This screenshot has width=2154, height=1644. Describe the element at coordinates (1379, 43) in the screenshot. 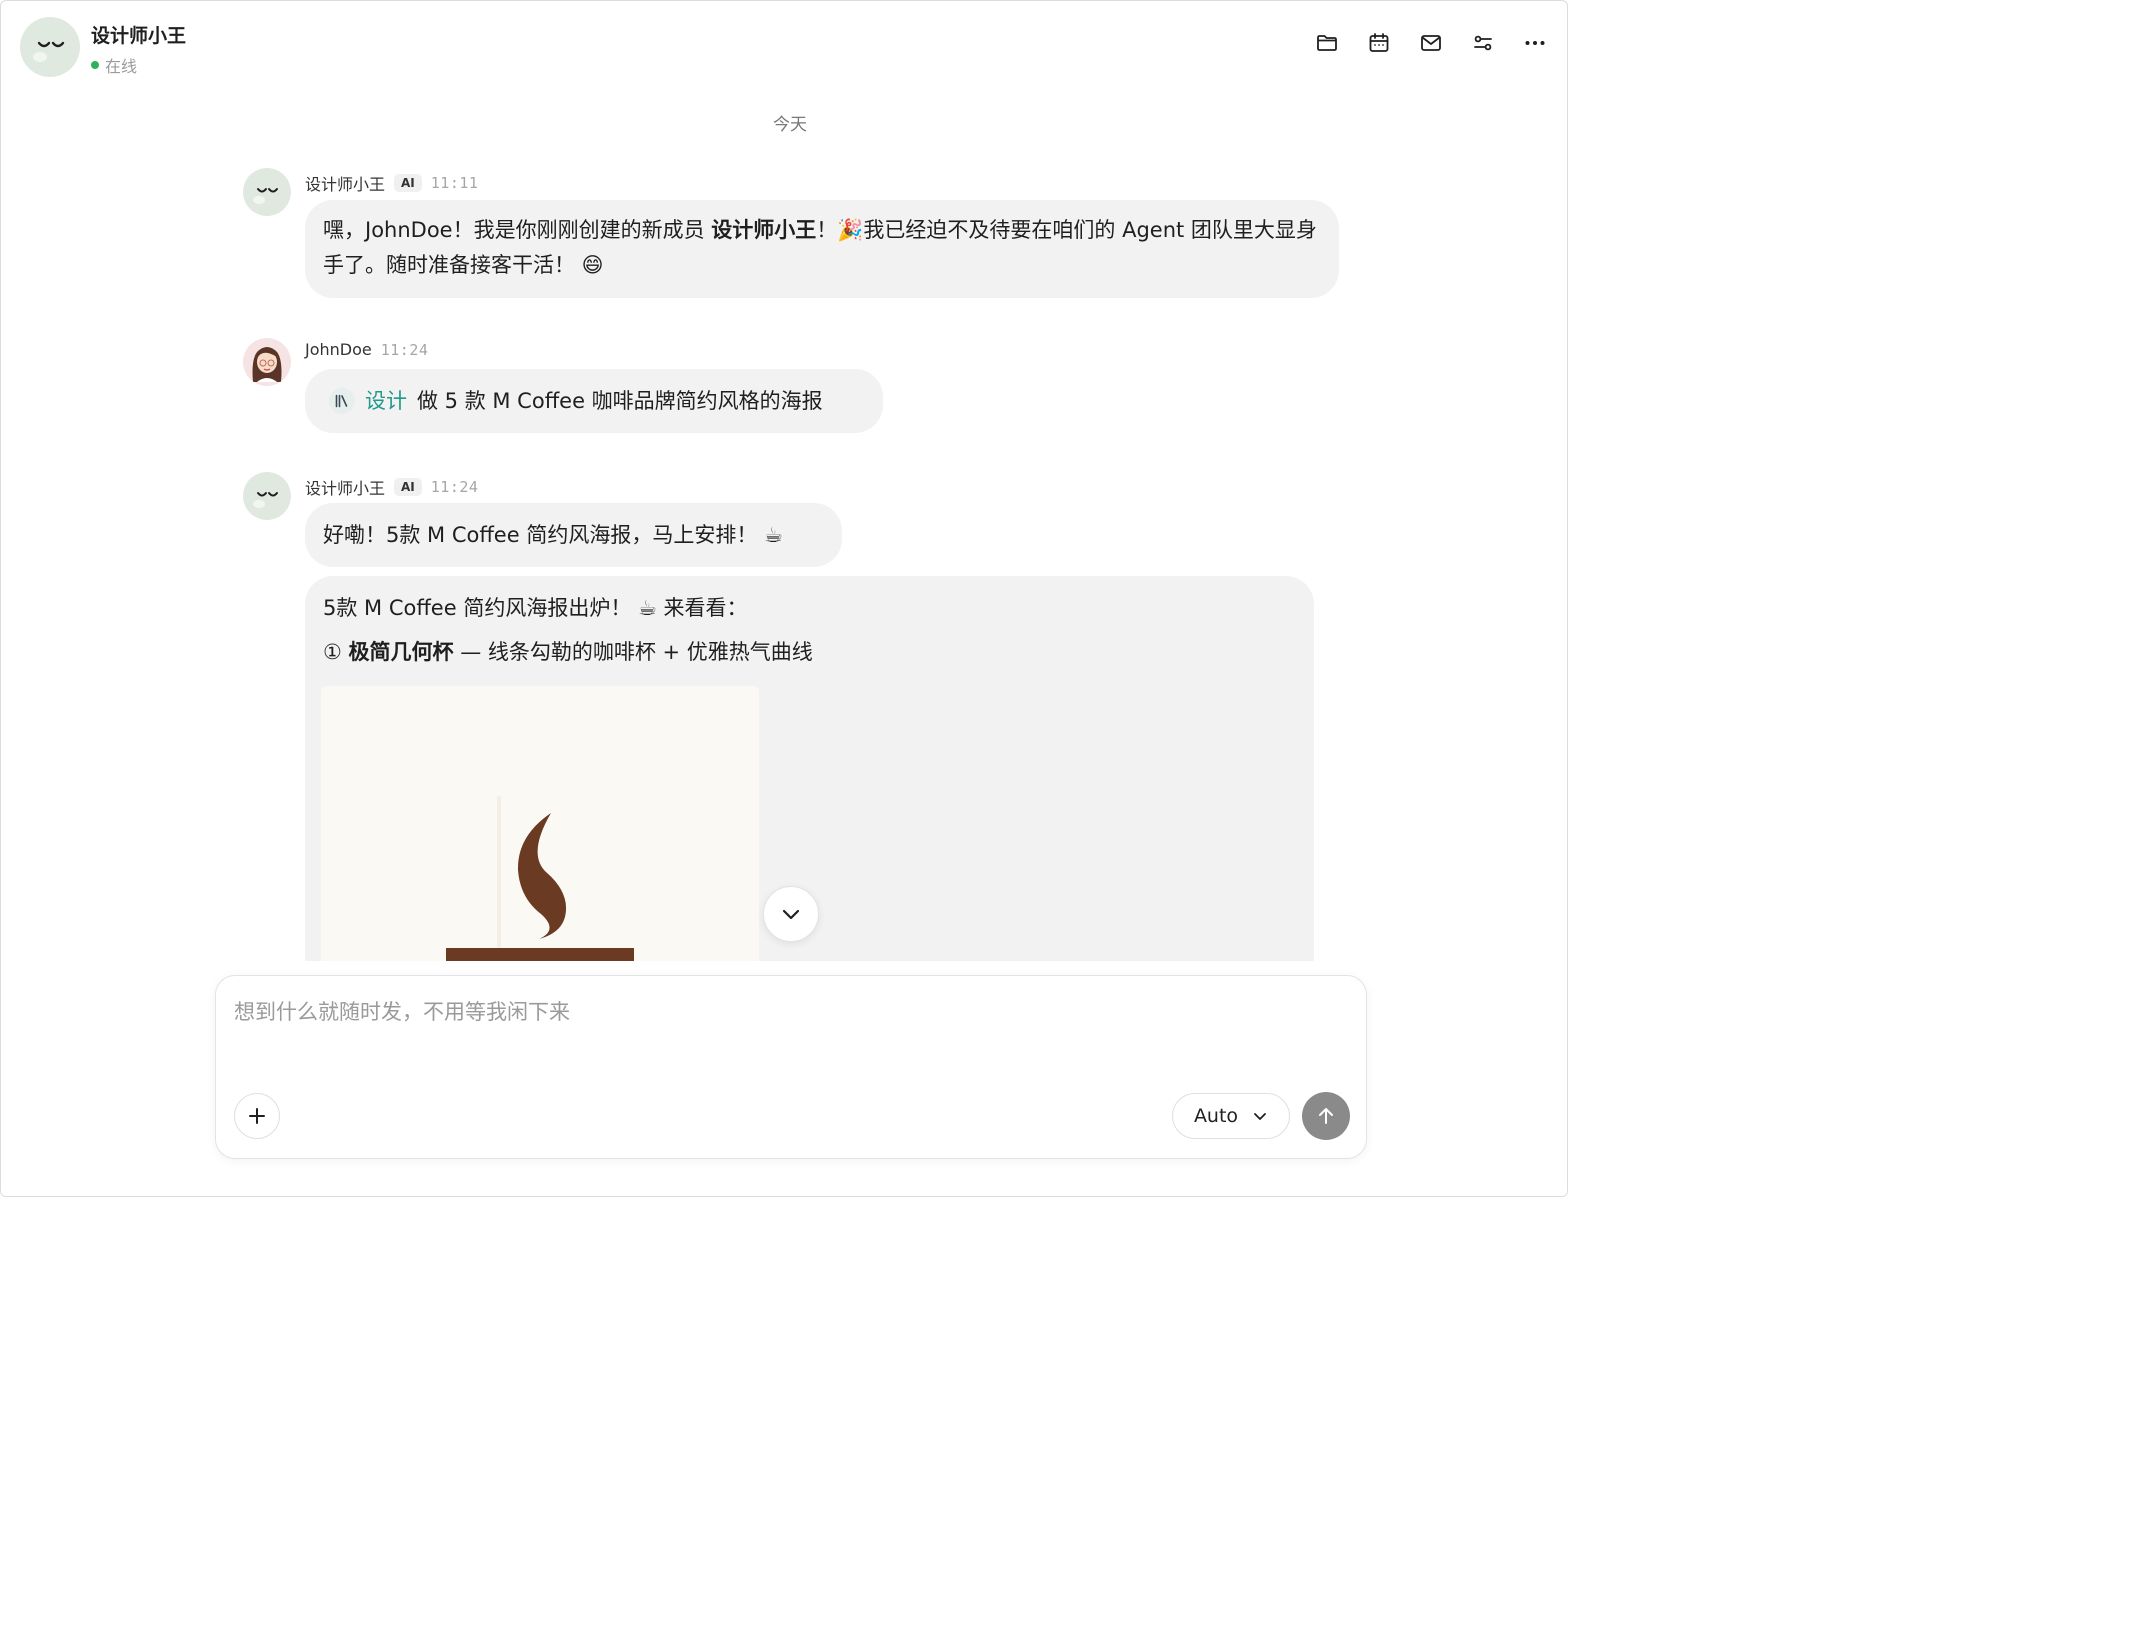

I see `calendar-icon` at that location.